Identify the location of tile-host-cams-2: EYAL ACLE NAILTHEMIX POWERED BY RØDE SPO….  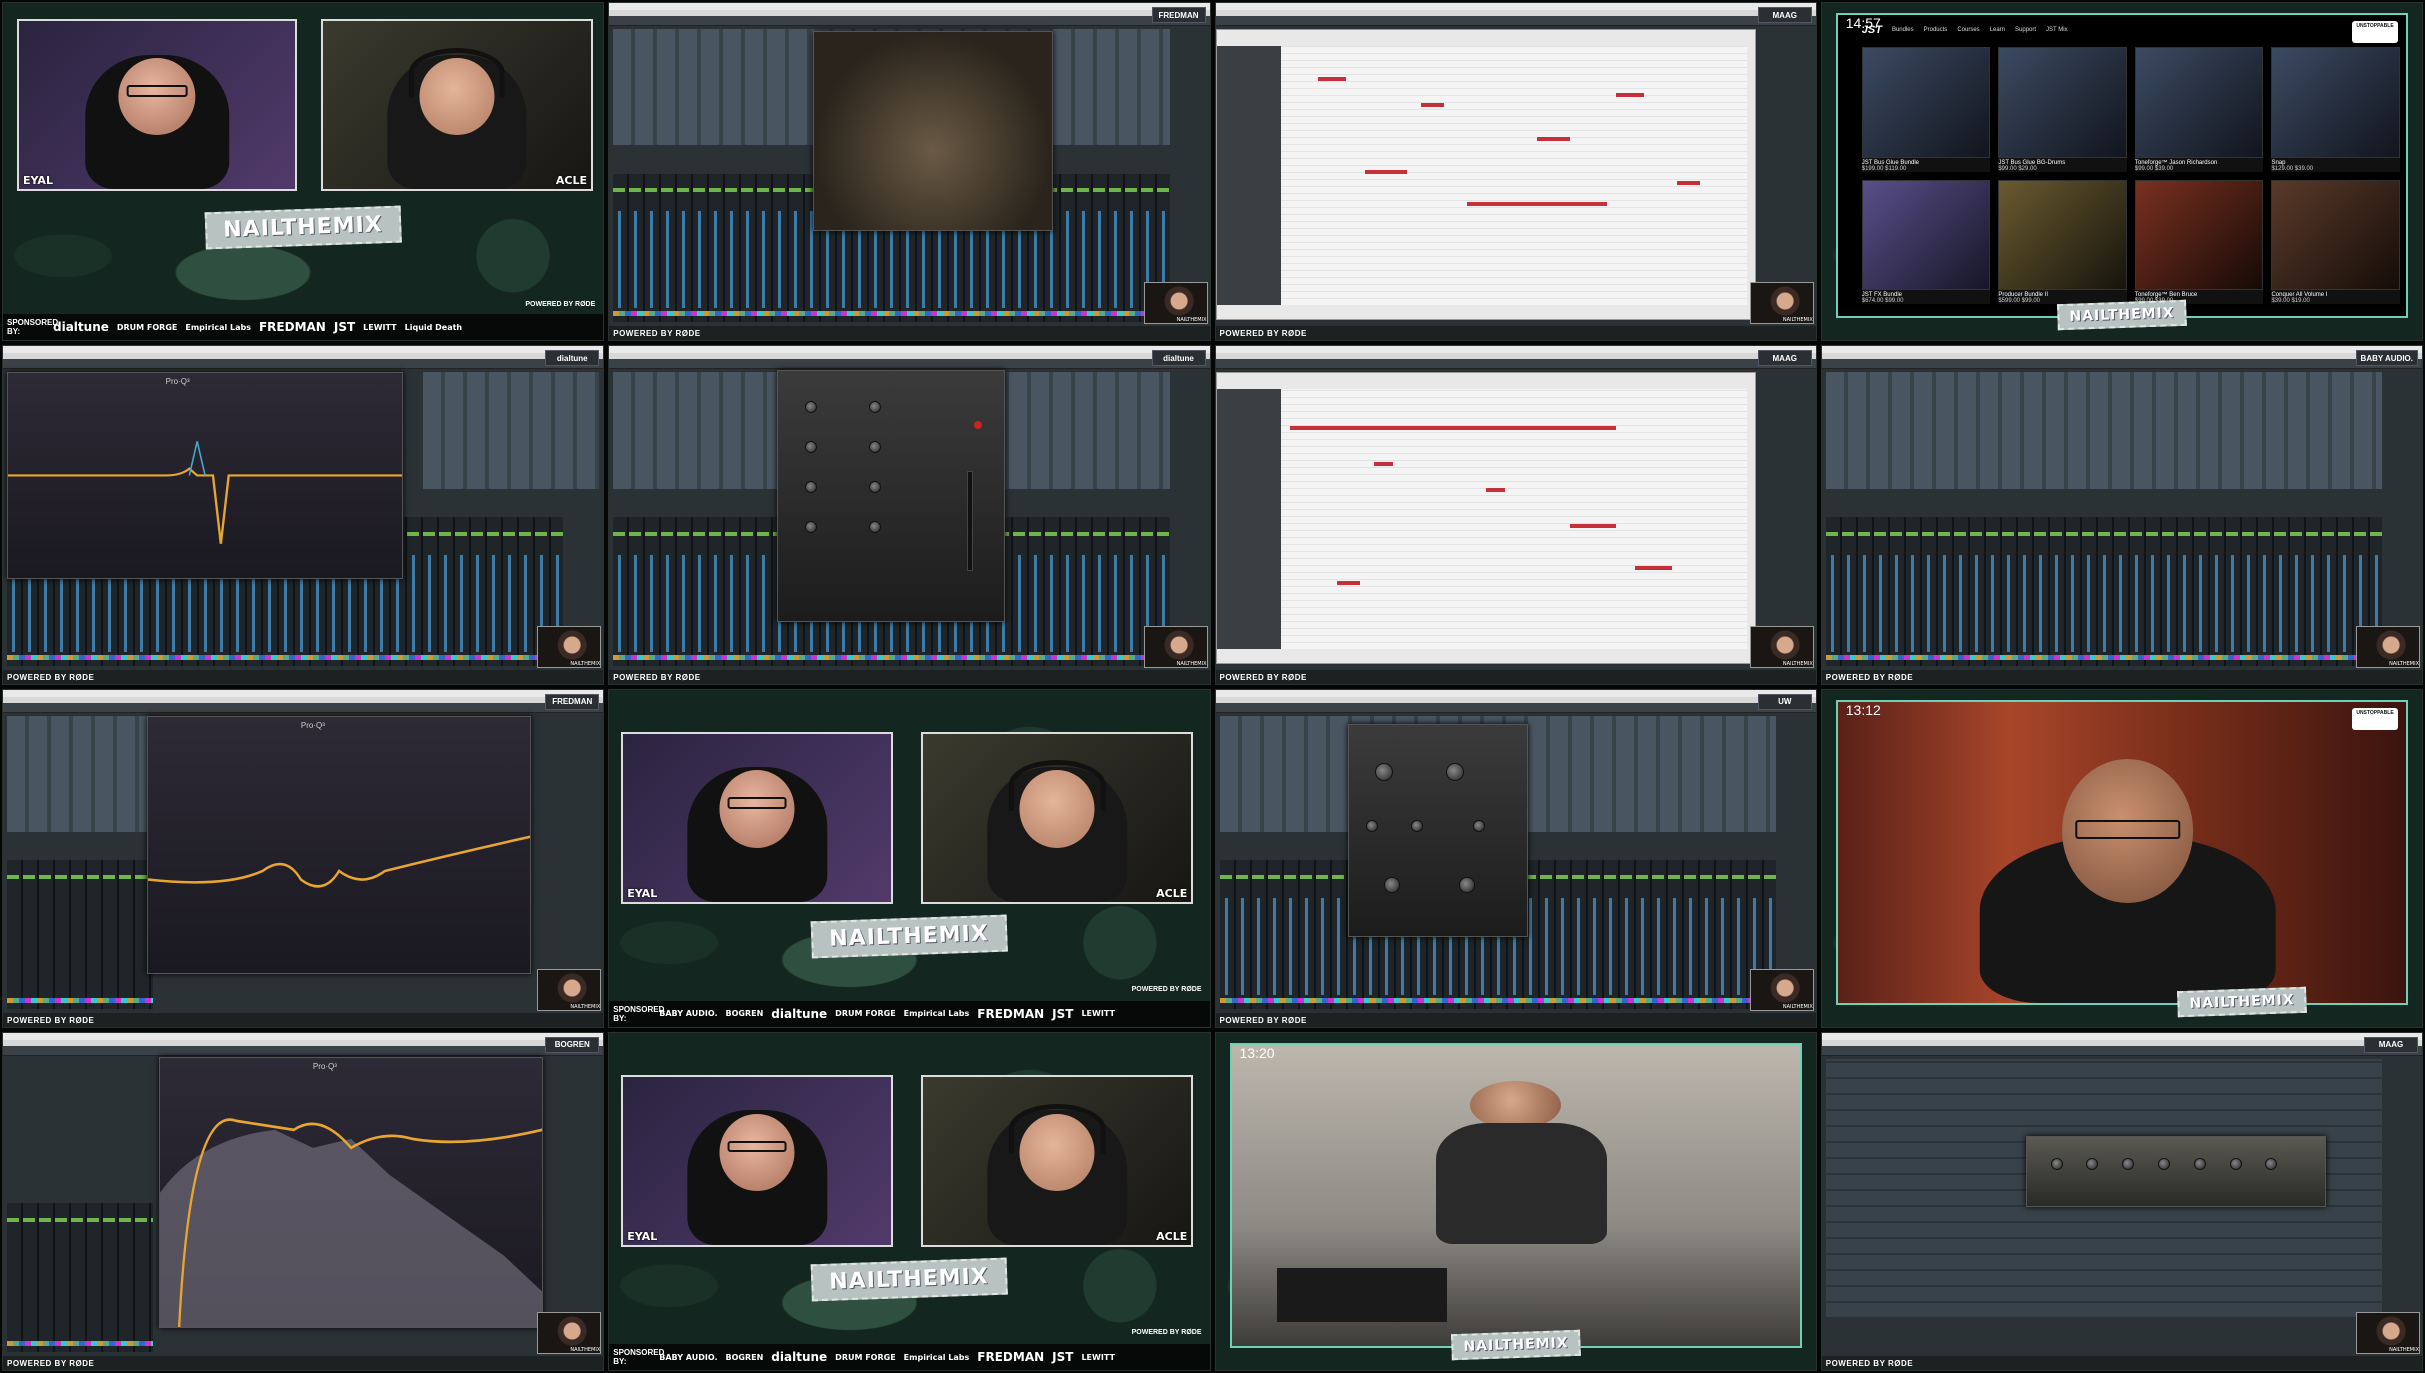
(909, 858).